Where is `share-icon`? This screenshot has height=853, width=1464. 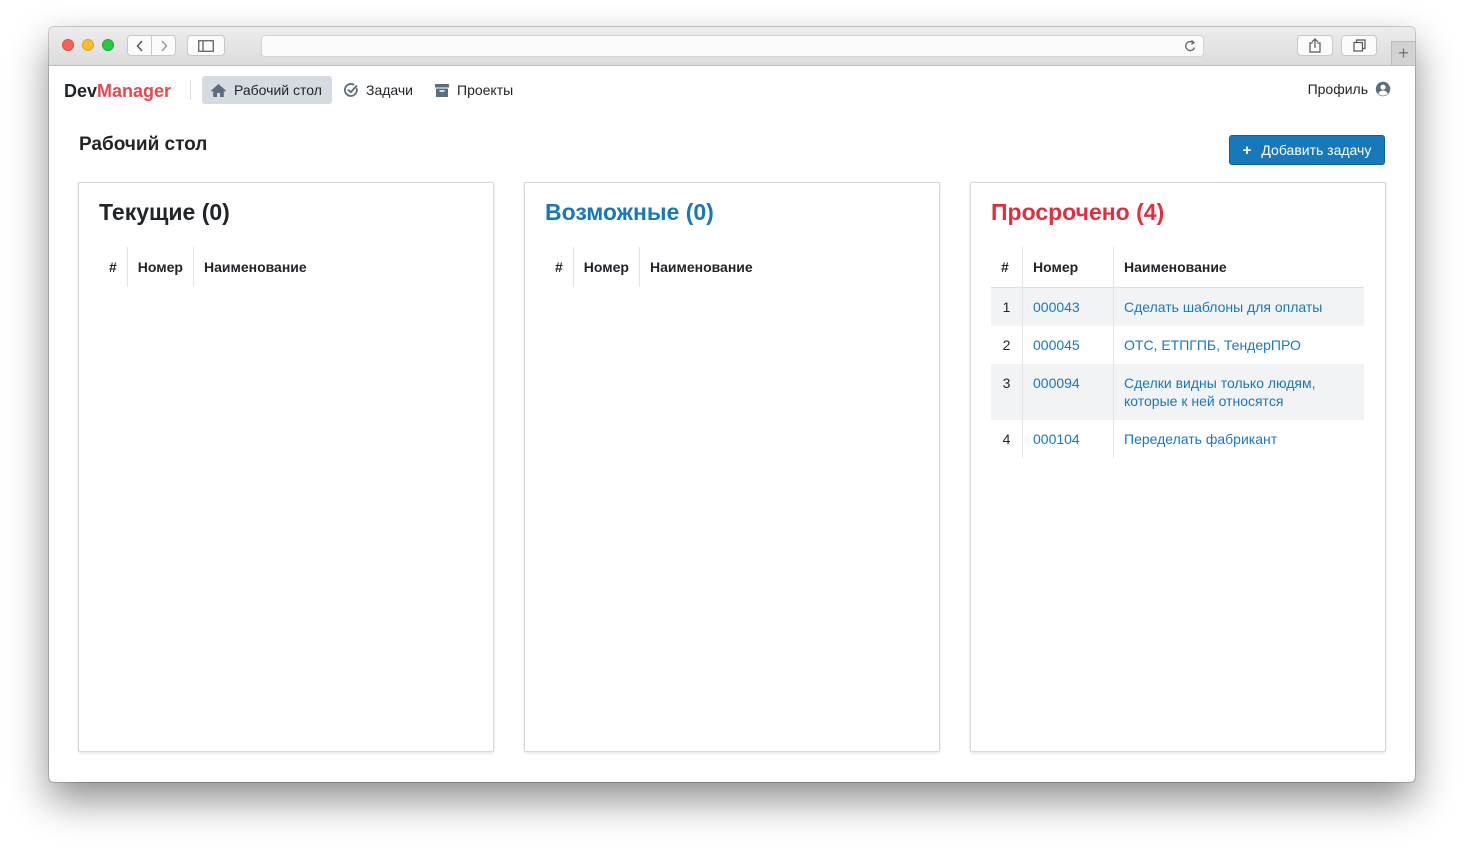 share-icon is located at coordinates (1315, 45).